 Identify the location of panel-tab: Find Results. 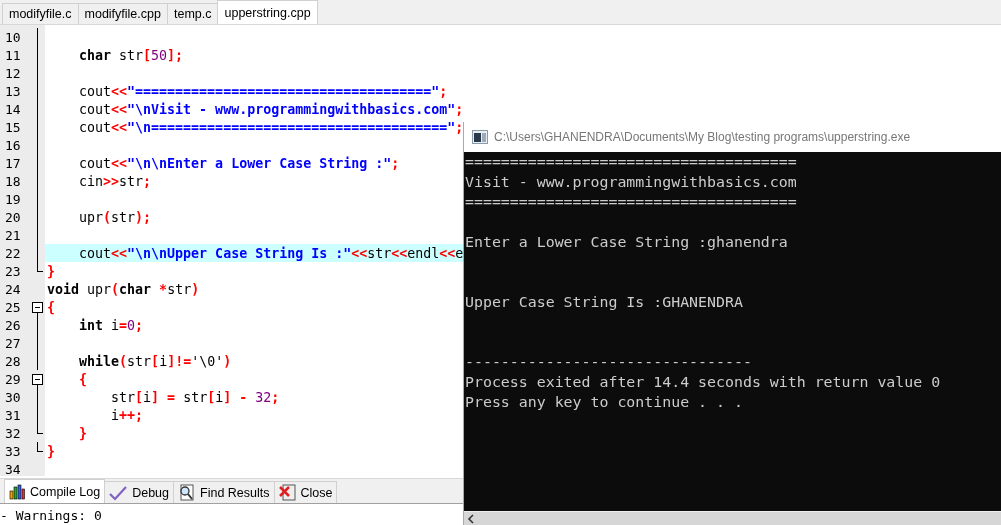
(224, 492).